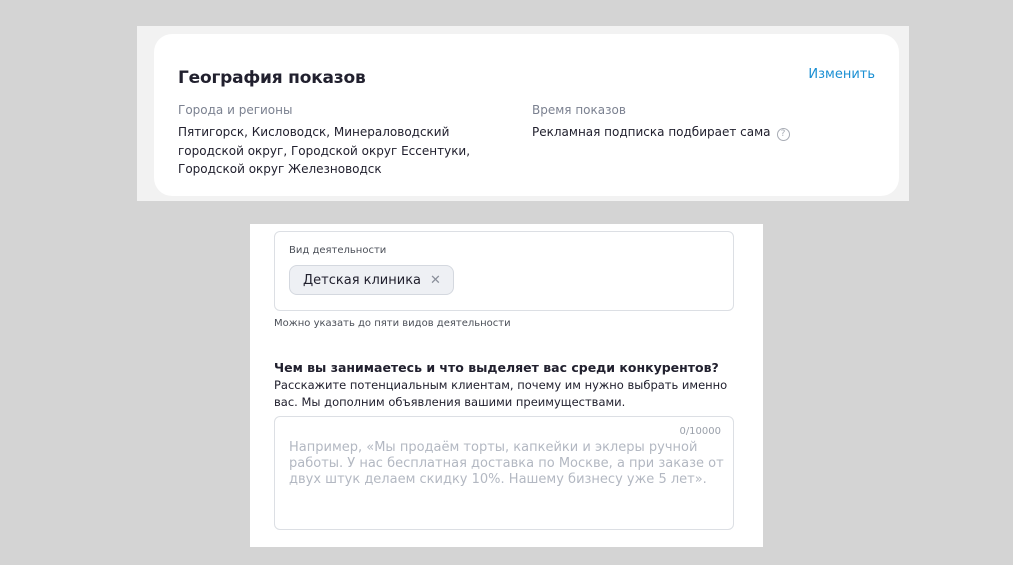  I want to click on regions-label: Города и регионы, so click(235, 110).